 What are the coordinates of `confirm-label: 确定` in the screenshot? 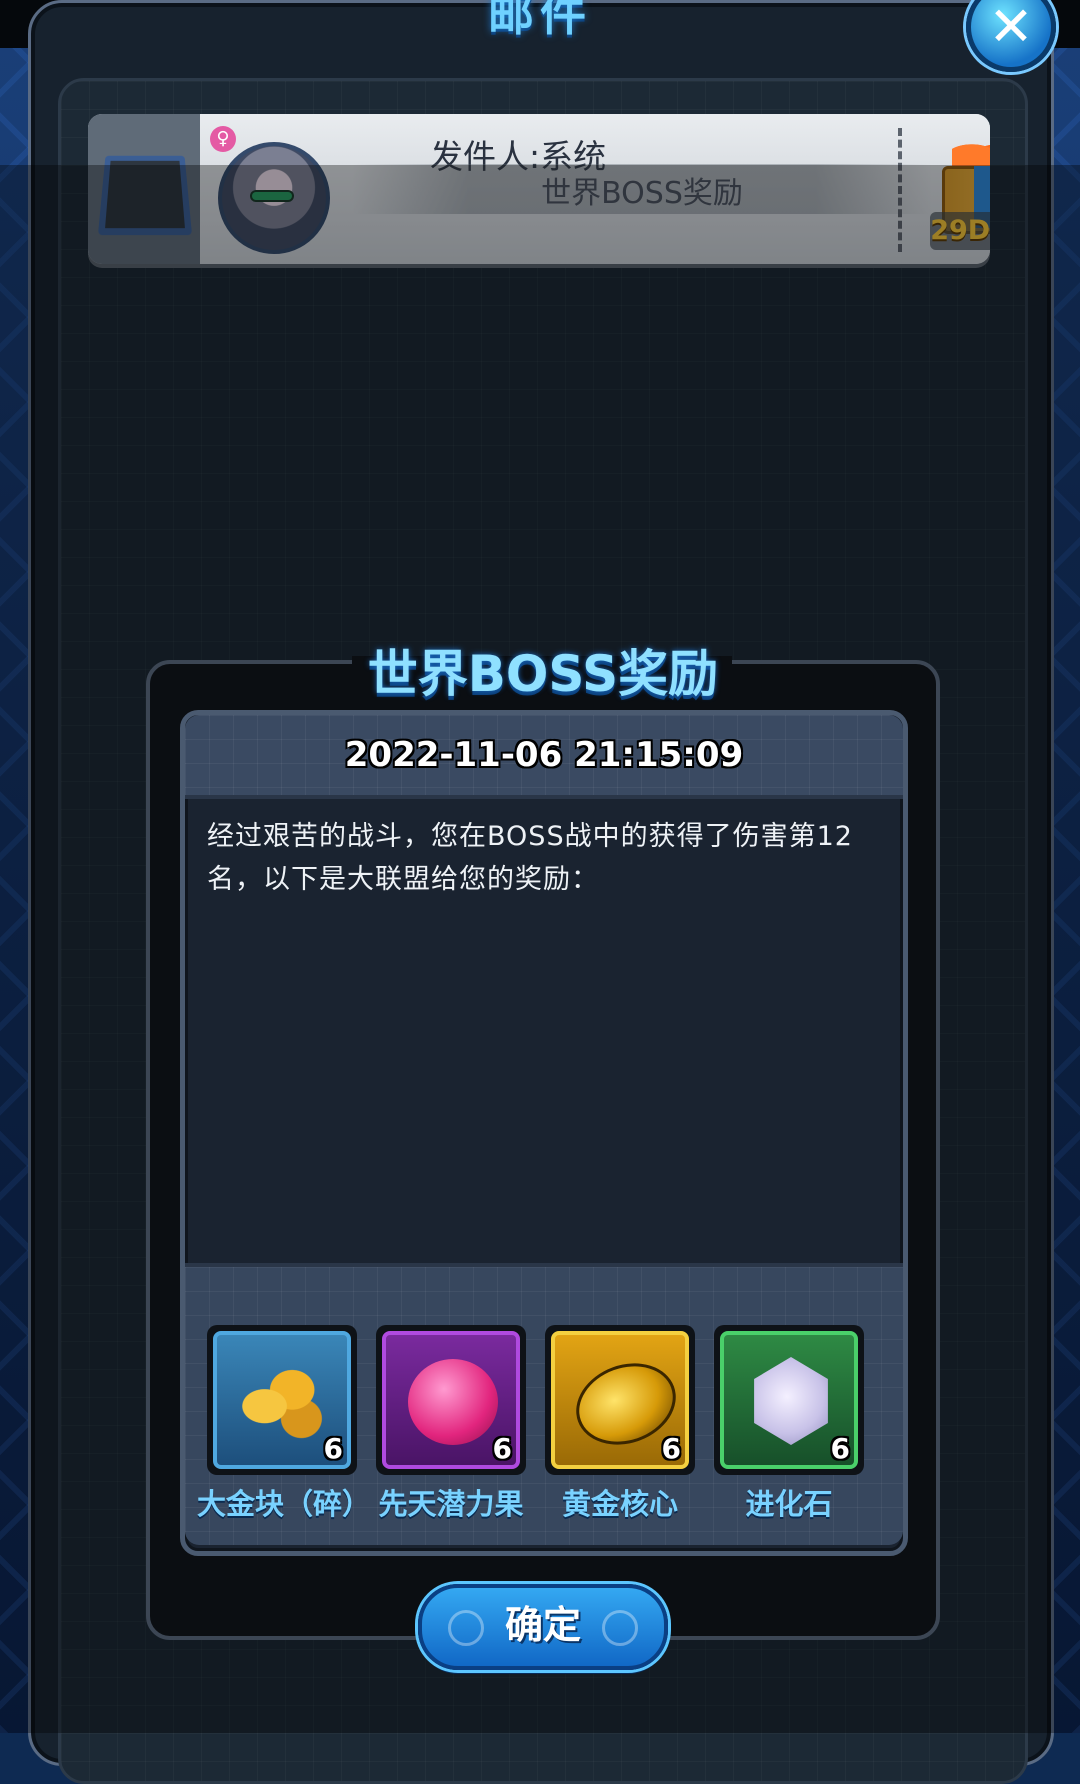 It's located at (542, 1625).